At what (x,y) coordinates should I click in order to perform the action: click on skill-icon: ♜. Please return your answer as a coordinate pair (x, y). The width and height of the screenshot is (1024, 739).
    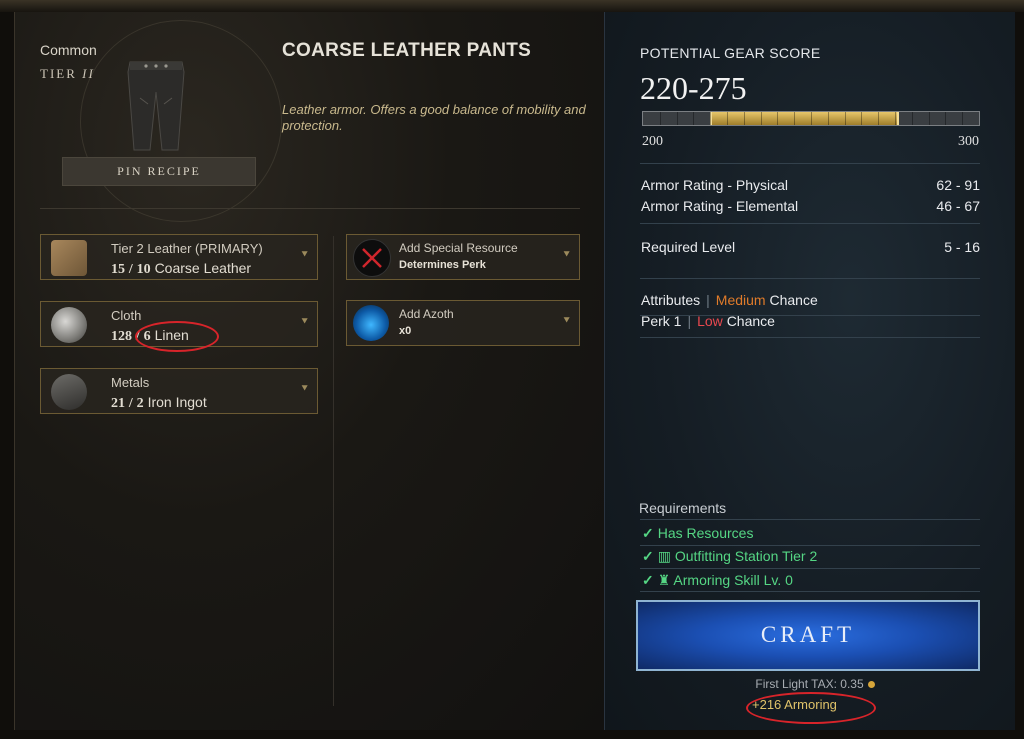
    Looking at the image, I should click on (665, 580).